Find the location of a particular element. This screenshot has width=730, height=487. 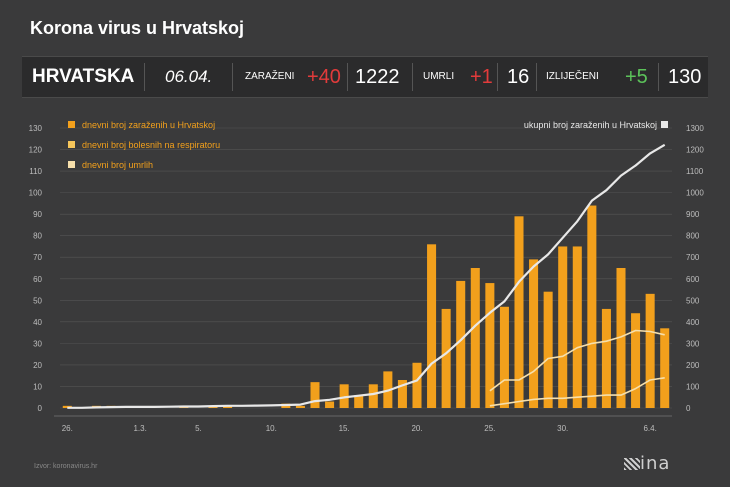

y-tick-label-right: 400 is located at coordinates (693, 322).